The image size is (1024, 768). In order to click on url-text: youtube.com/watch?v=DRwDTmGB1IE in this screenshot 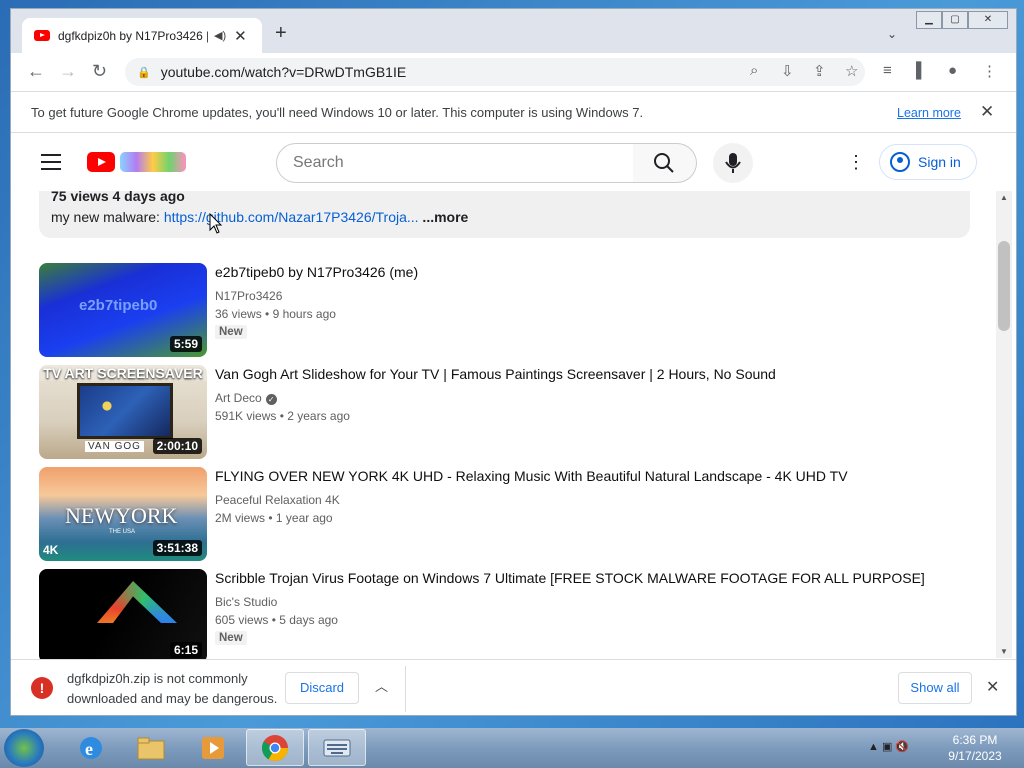, I will do `click(283, 72)`.